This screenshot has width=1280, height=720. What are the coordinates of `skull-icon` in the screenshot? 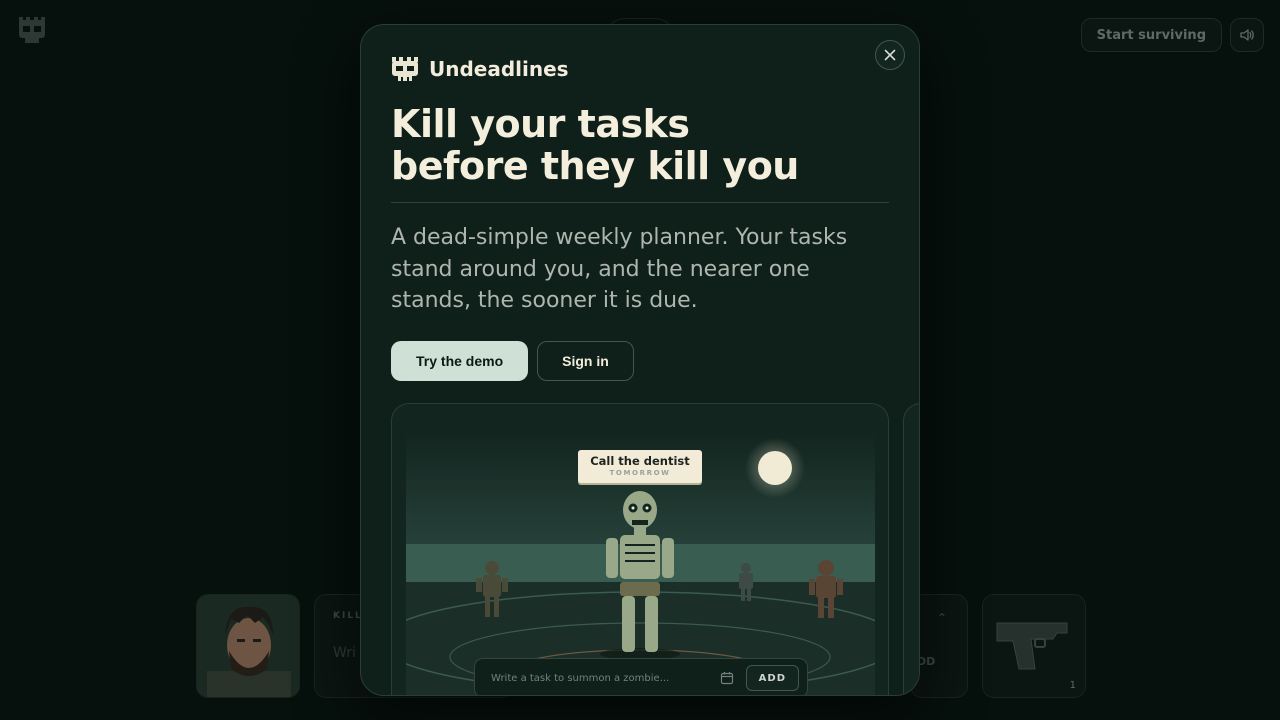 It's located at (405, 69).